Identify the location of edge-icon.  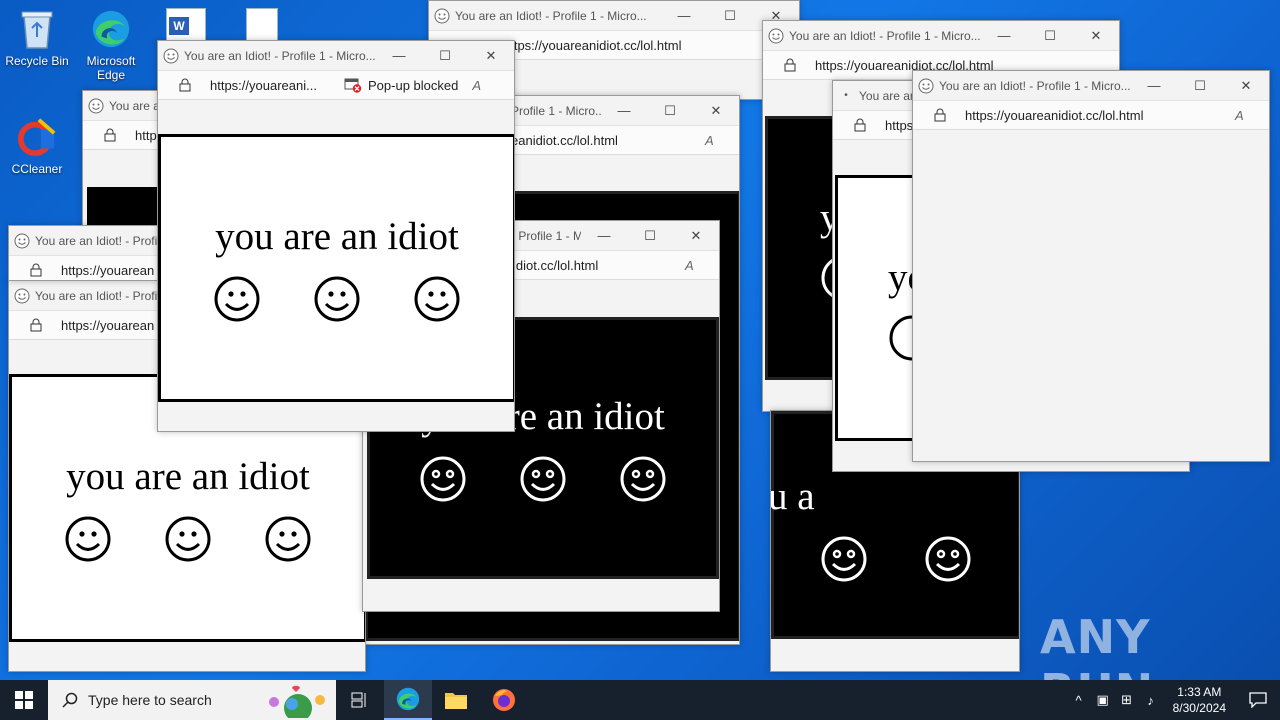
(408, 699).